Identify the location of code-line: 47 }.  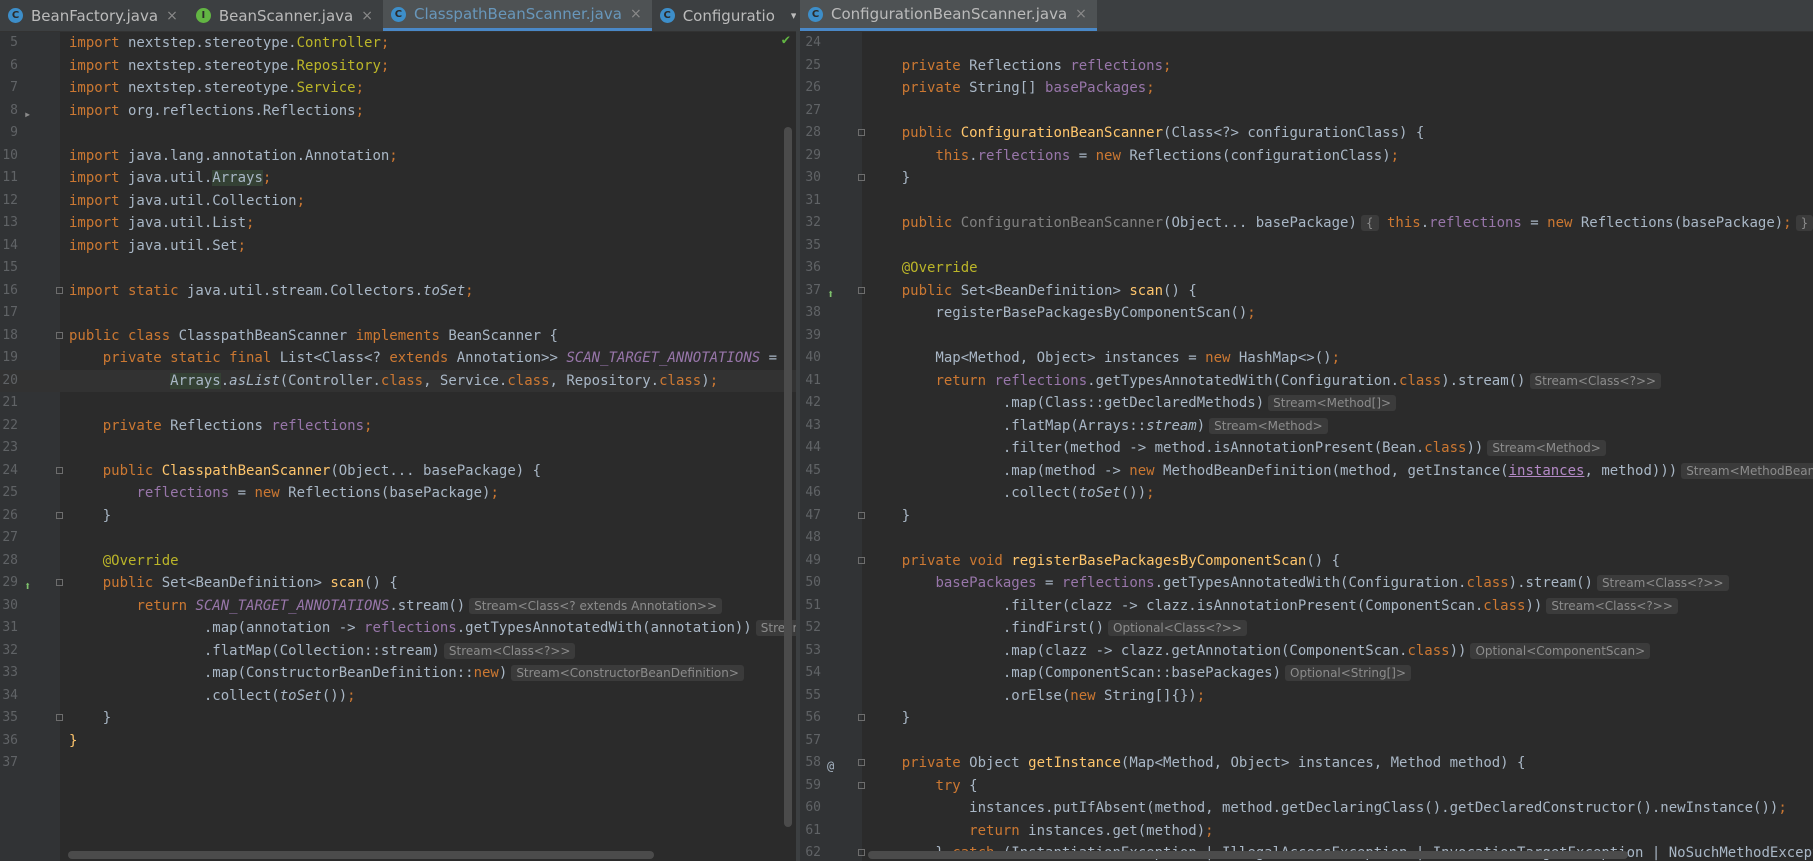
(1306, 516).